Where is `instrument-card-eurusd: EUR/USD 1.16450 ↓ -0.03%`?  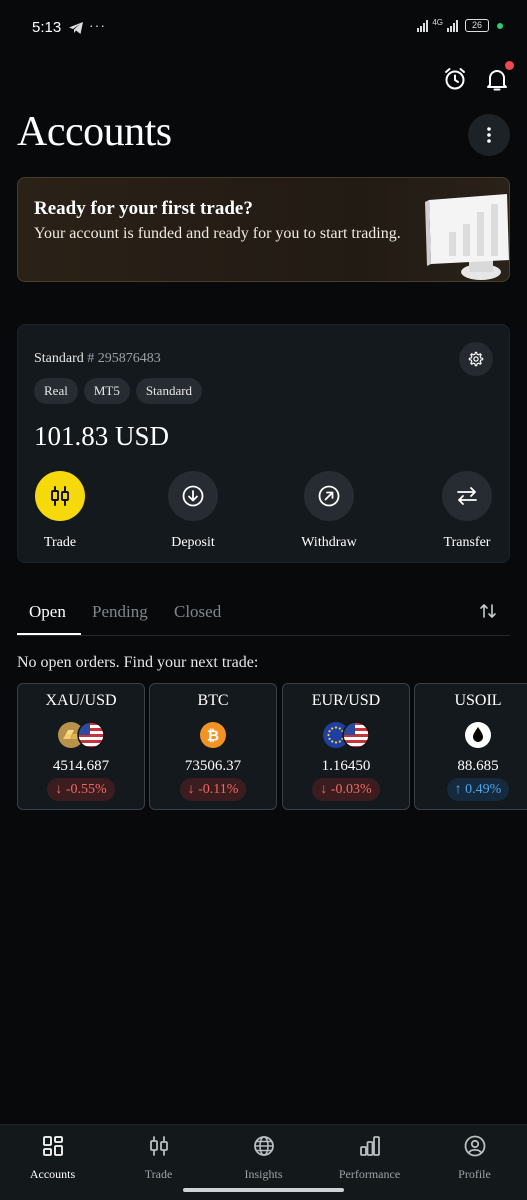
instrument-card-eurusd: EUR/USD 1.16450 ↓ -0.03% is located at coordinates (346, 746).